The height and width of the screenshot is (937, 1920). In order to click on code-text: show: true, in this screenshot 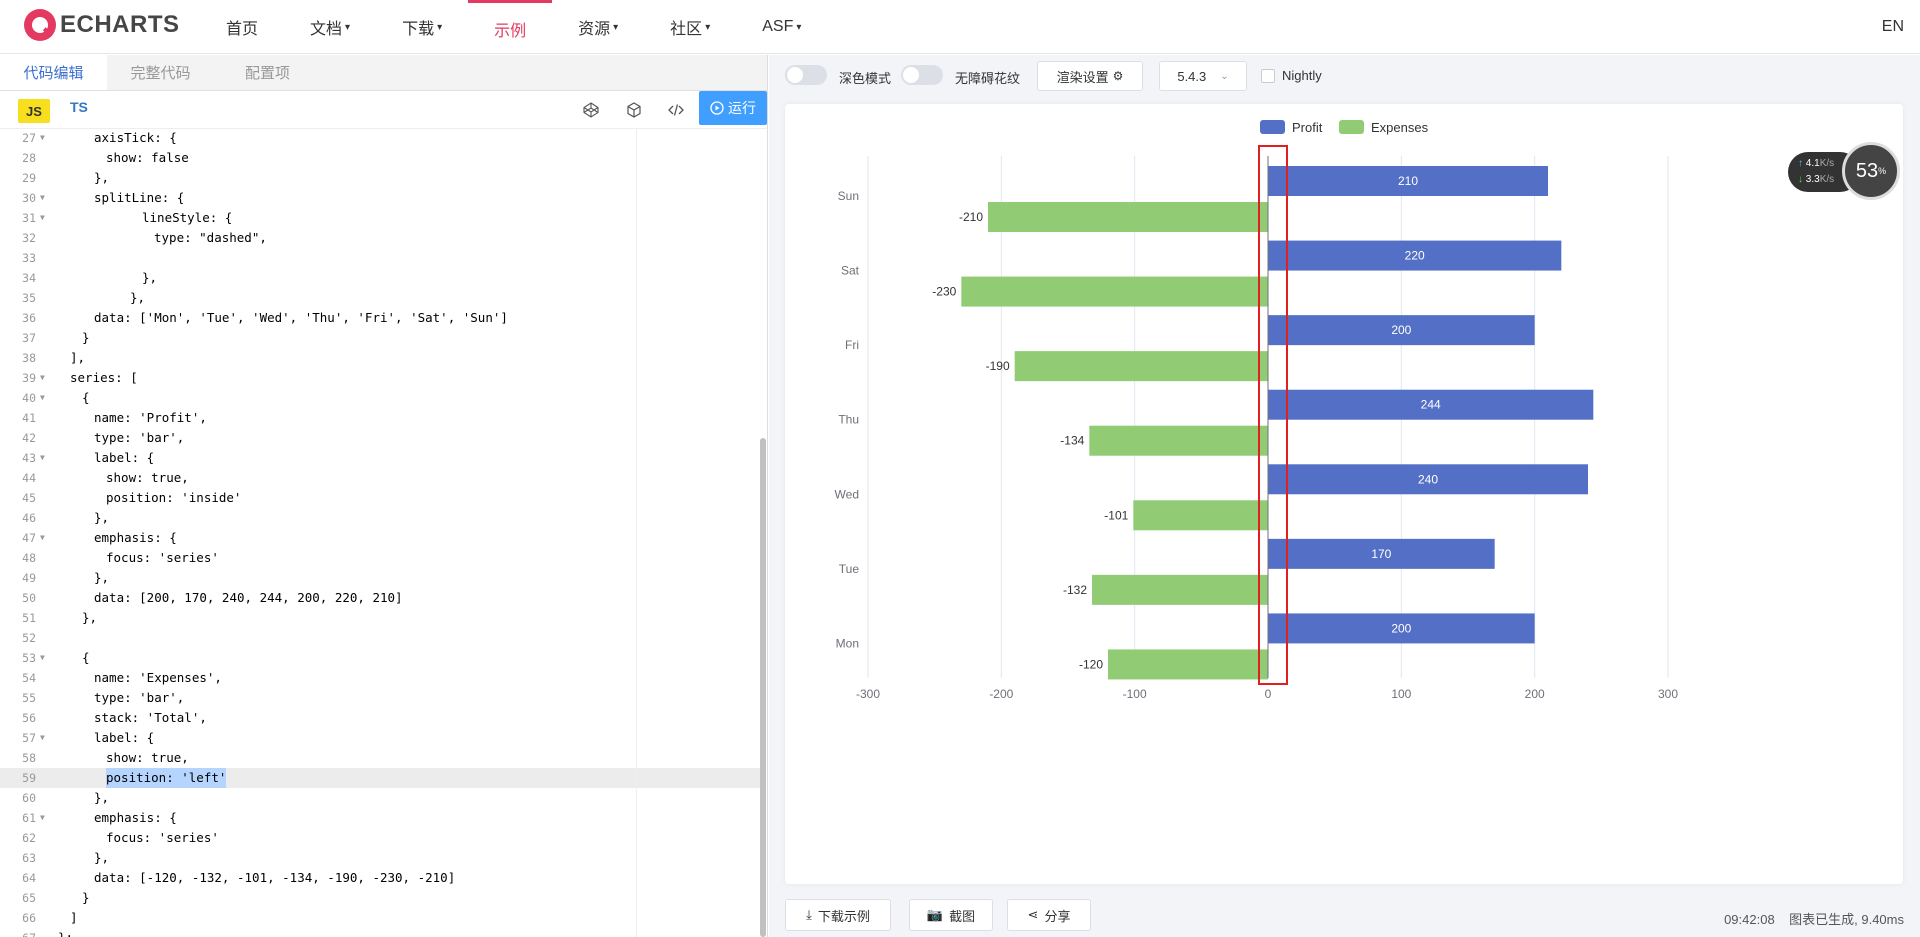, I will do `click(147, 477)`.